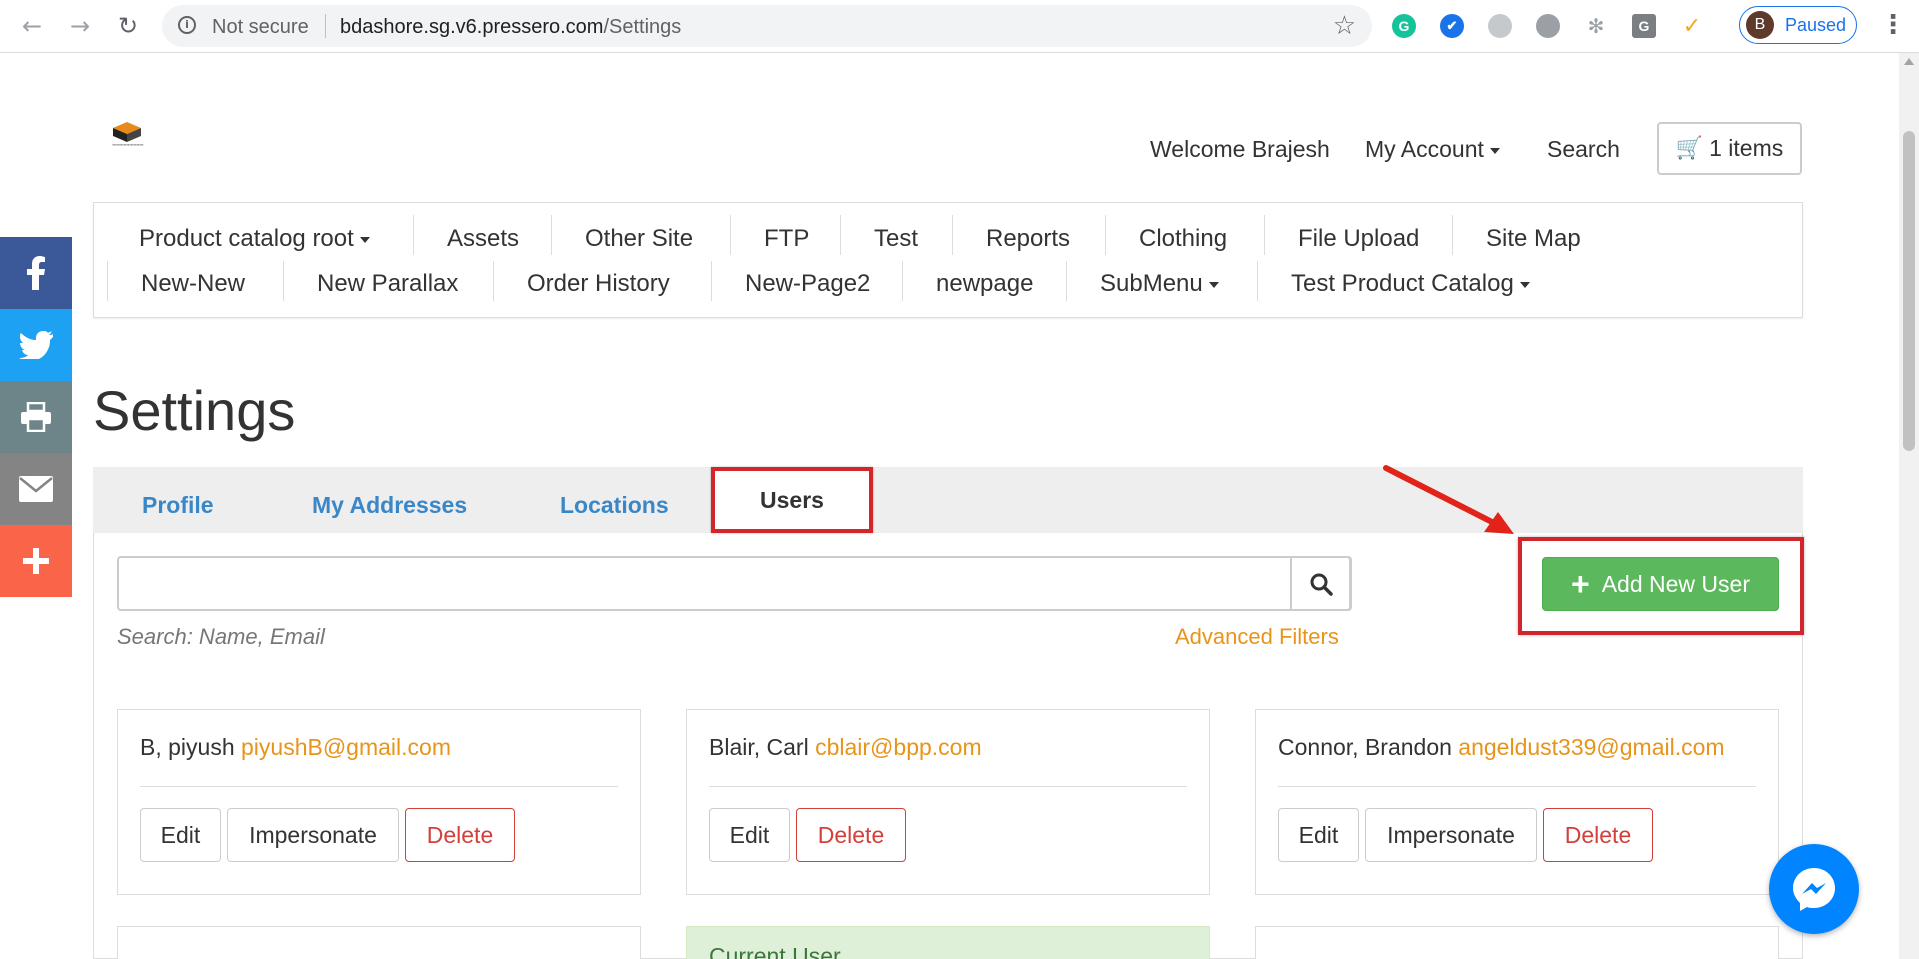 The width and height of the screenshot is (1919, 959). What do you see at coordinates (1798, 25) in the screenshot?
I see `profile-button: B Paused` at bounding box center [1798, 25].